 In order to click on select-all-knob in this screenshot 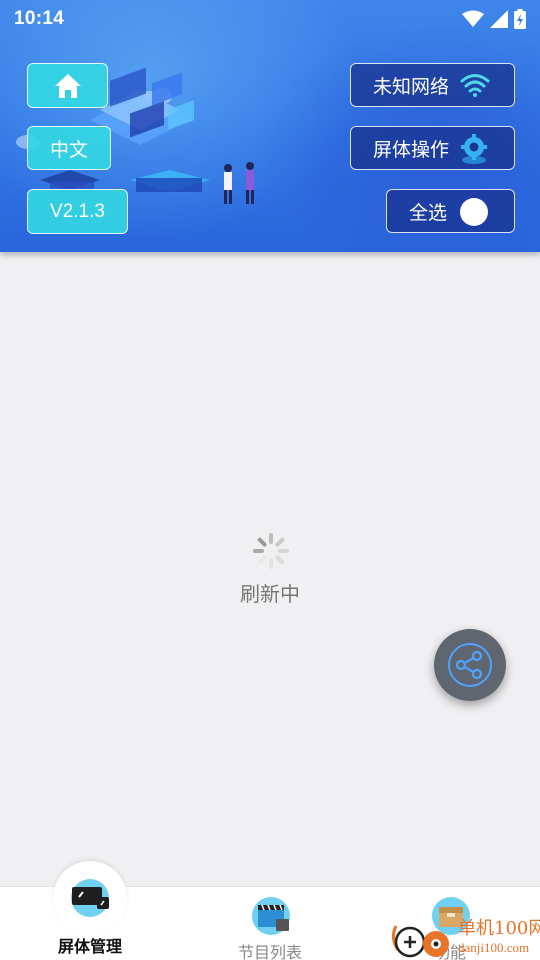, I will do `click(474, 212)`.